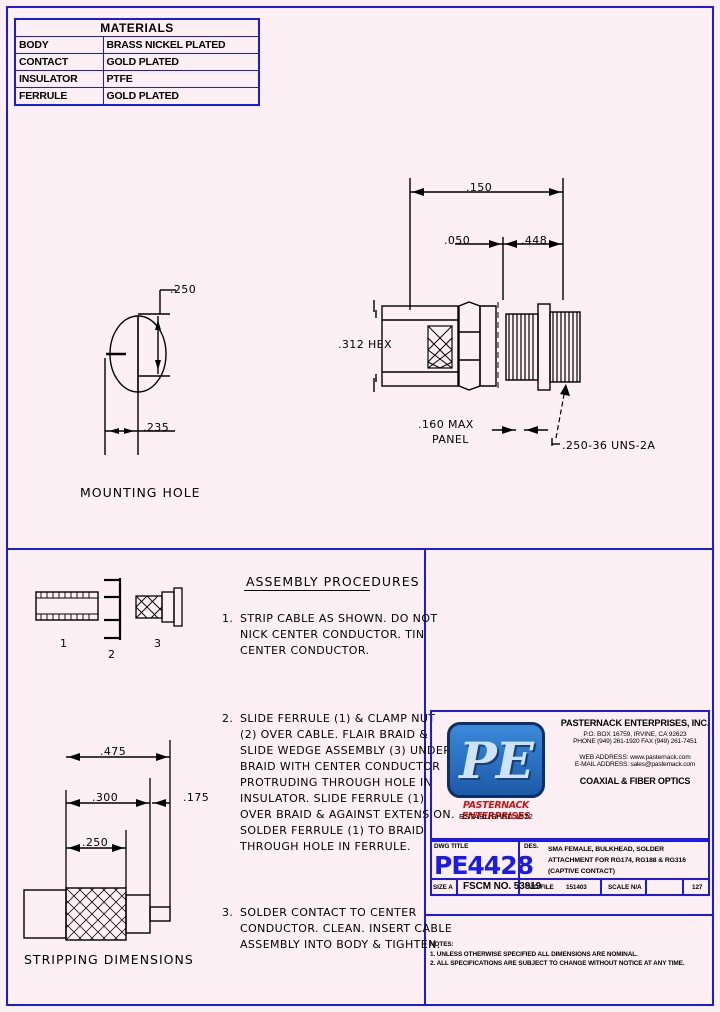 The image size is (720, 1012). I want to click on company-name: PASTERNACK ENTERPRISES, INC., so click(635, 723).